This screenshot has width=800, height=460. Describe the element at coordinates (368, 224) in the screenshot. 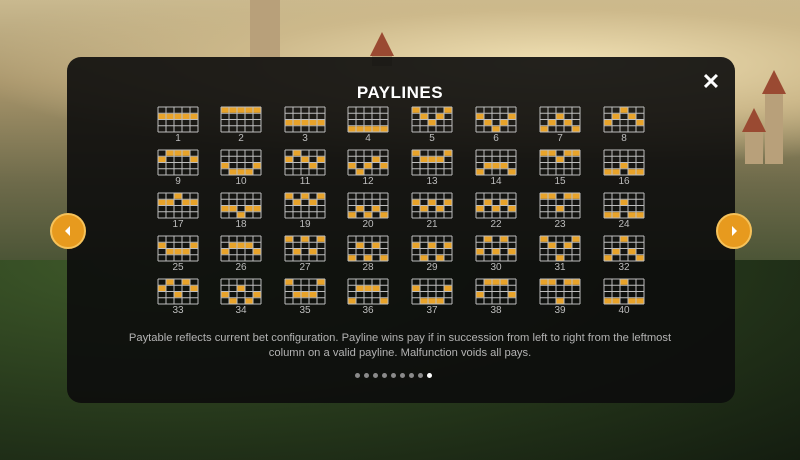

I see `payline-number: 20` at that location.